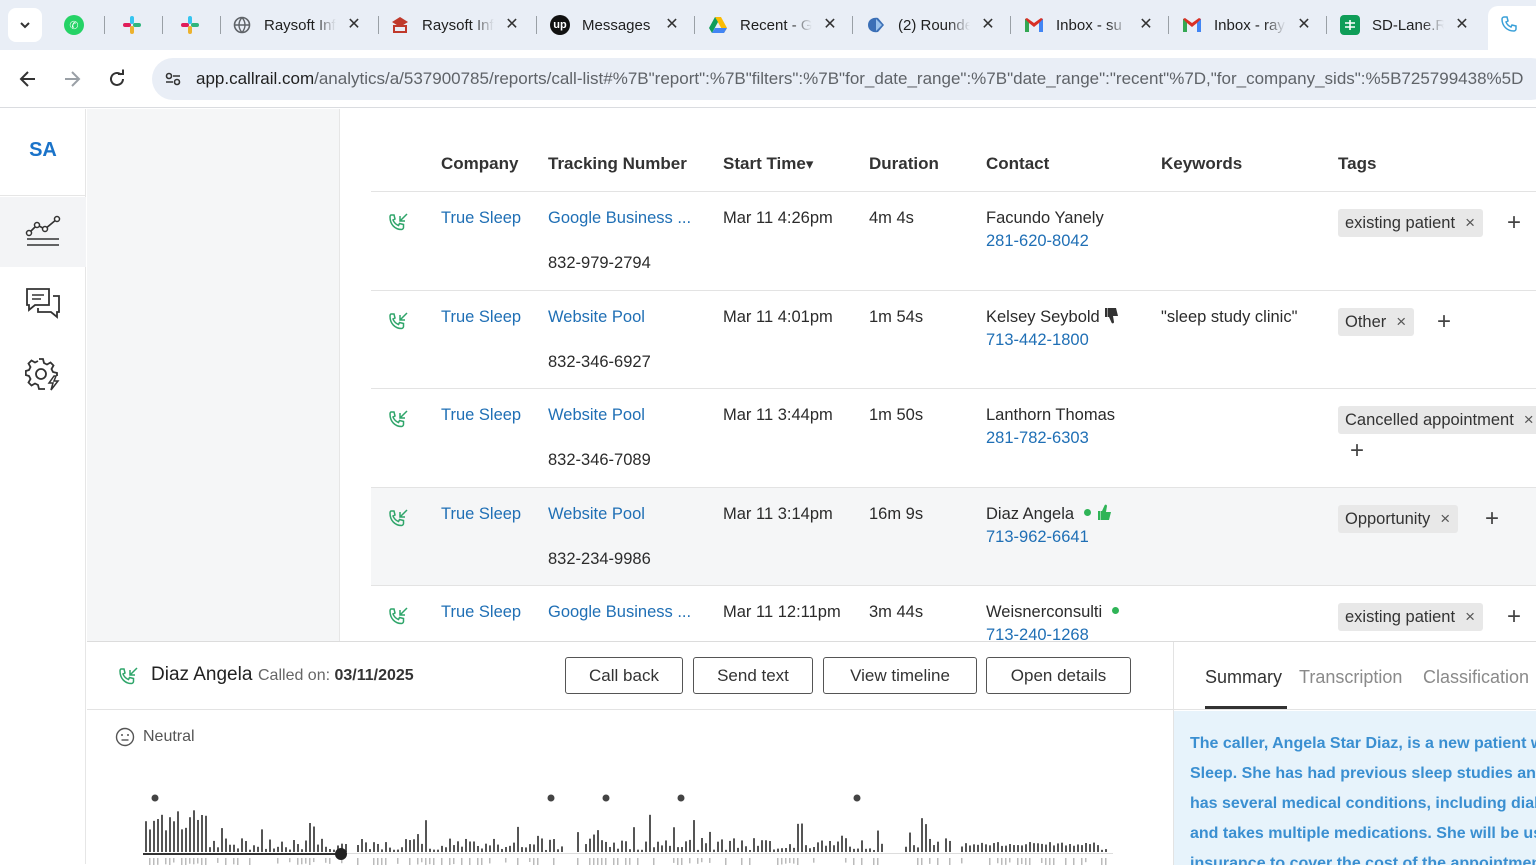 This screenshot has height=865, width=1536. Describe the element at coordinates (615, 25) in the screenshot. I see `tab-messages: up Messages ✕` at that location.